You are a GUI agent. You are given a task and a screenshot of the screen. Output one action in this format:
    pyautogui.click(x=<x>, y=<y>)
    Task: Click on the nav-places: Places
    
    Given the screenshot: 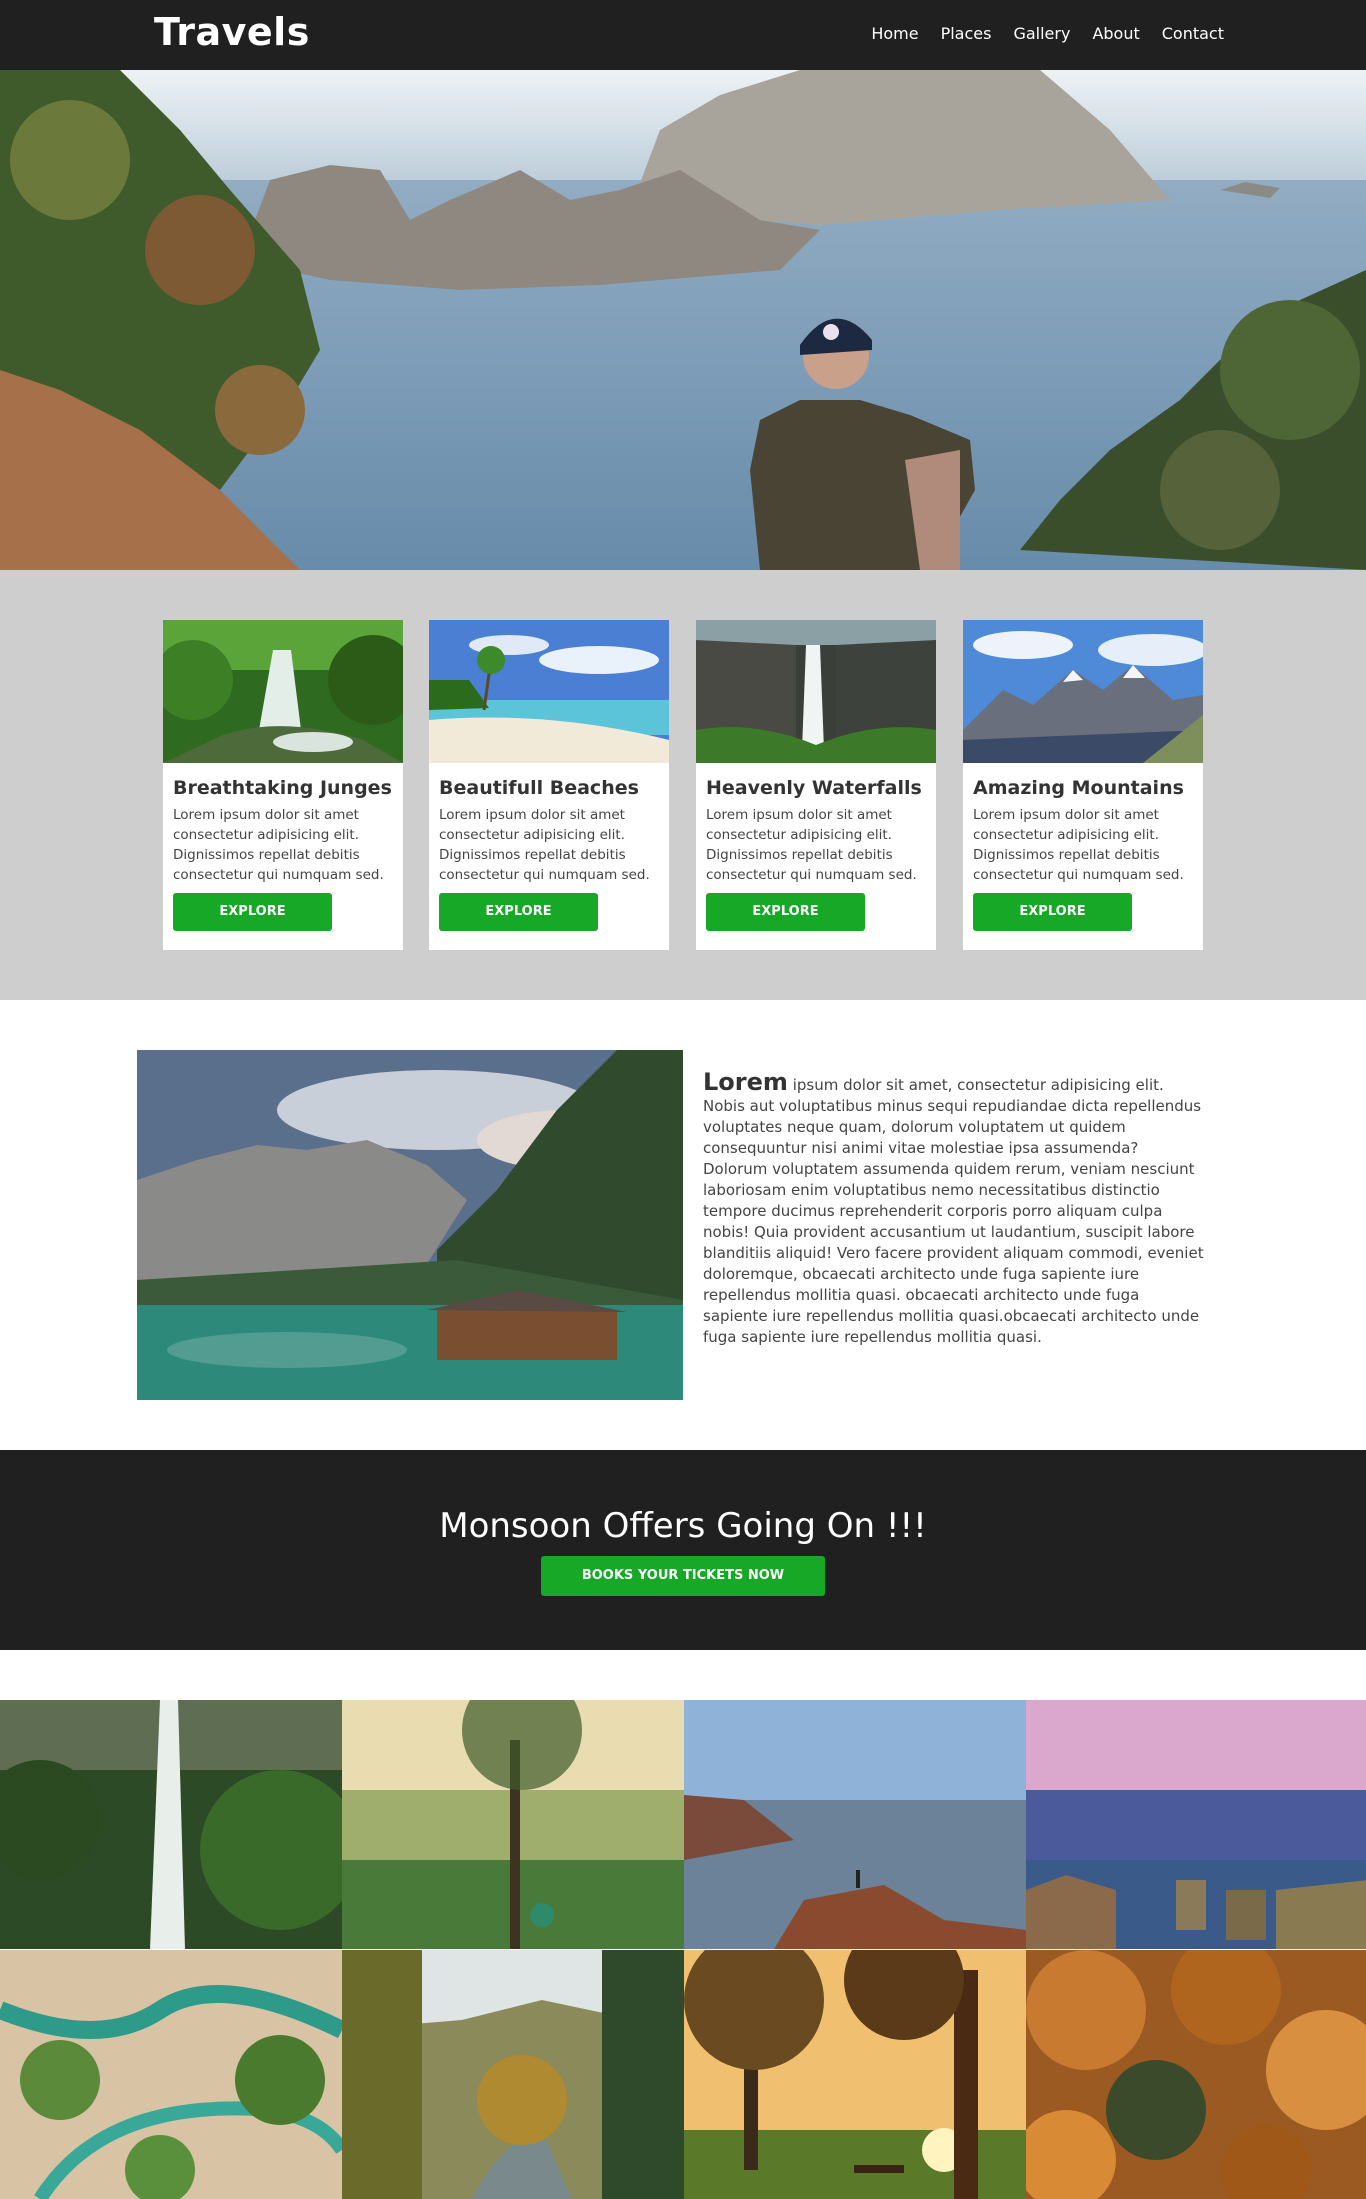 What is the action you would take?
    pyautogui.click(x=966, y=33)
    